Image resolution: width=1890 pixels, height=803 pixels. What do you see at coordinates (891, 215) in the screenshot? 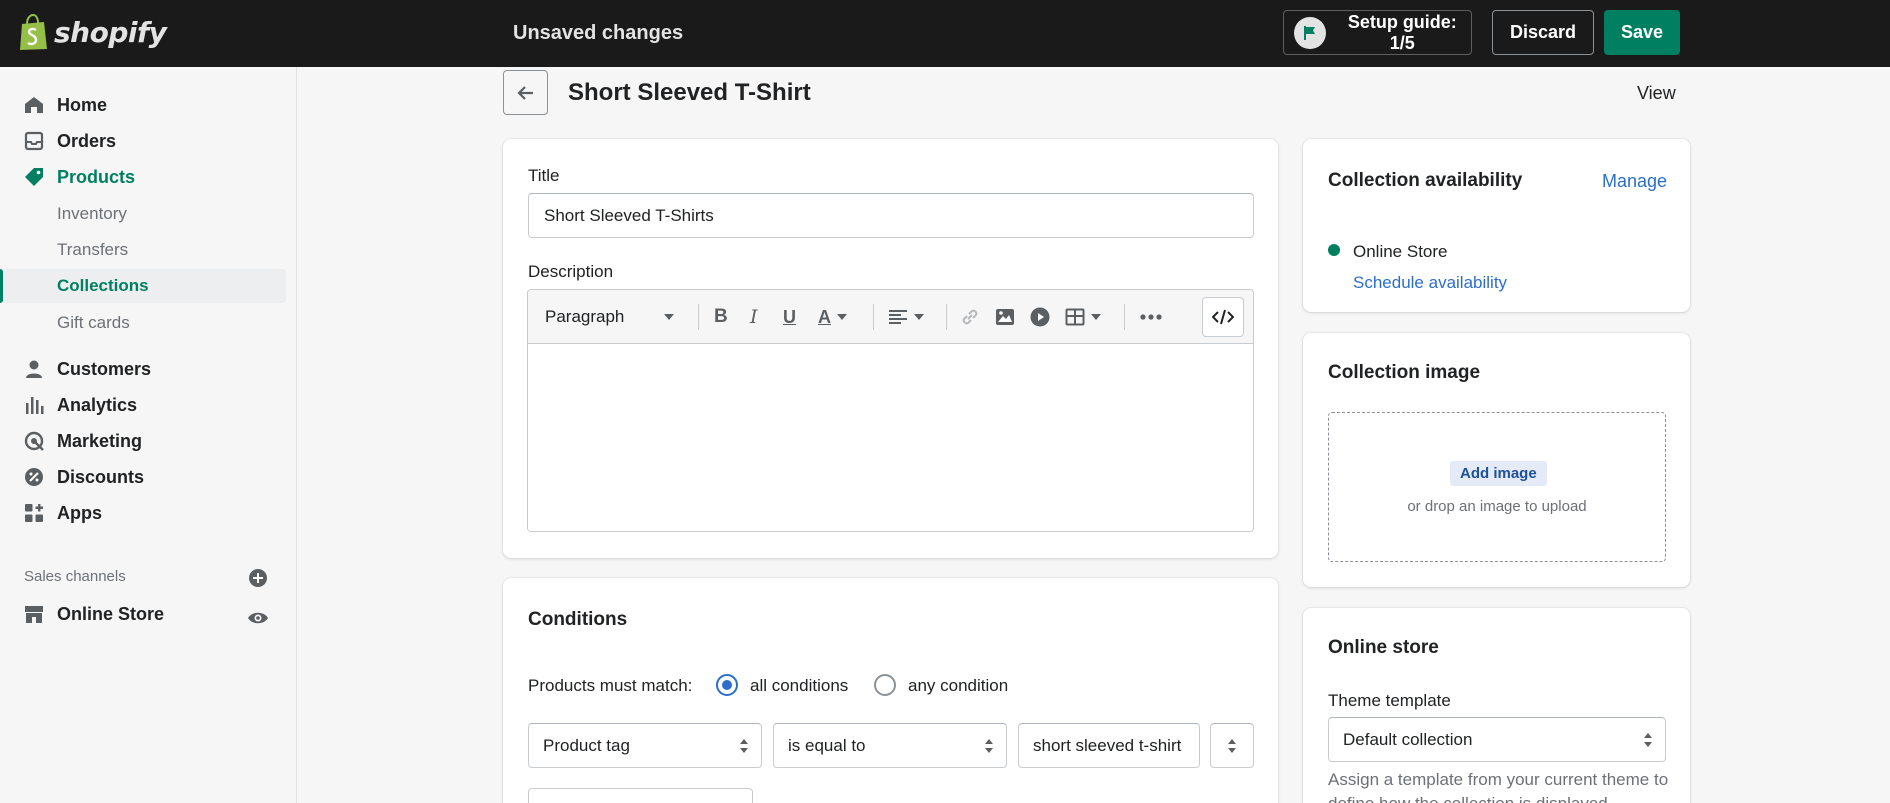
I see `title-input: Short Sleeved T-Shirts` at bounding box center [891, 215].